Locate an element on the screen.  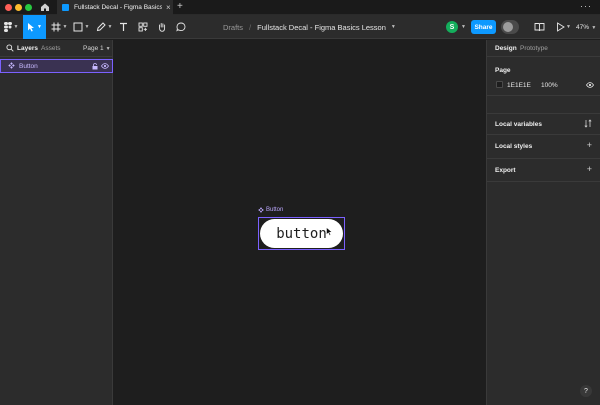
add-style-plus-icon: + is located at coordinates (589, 145).